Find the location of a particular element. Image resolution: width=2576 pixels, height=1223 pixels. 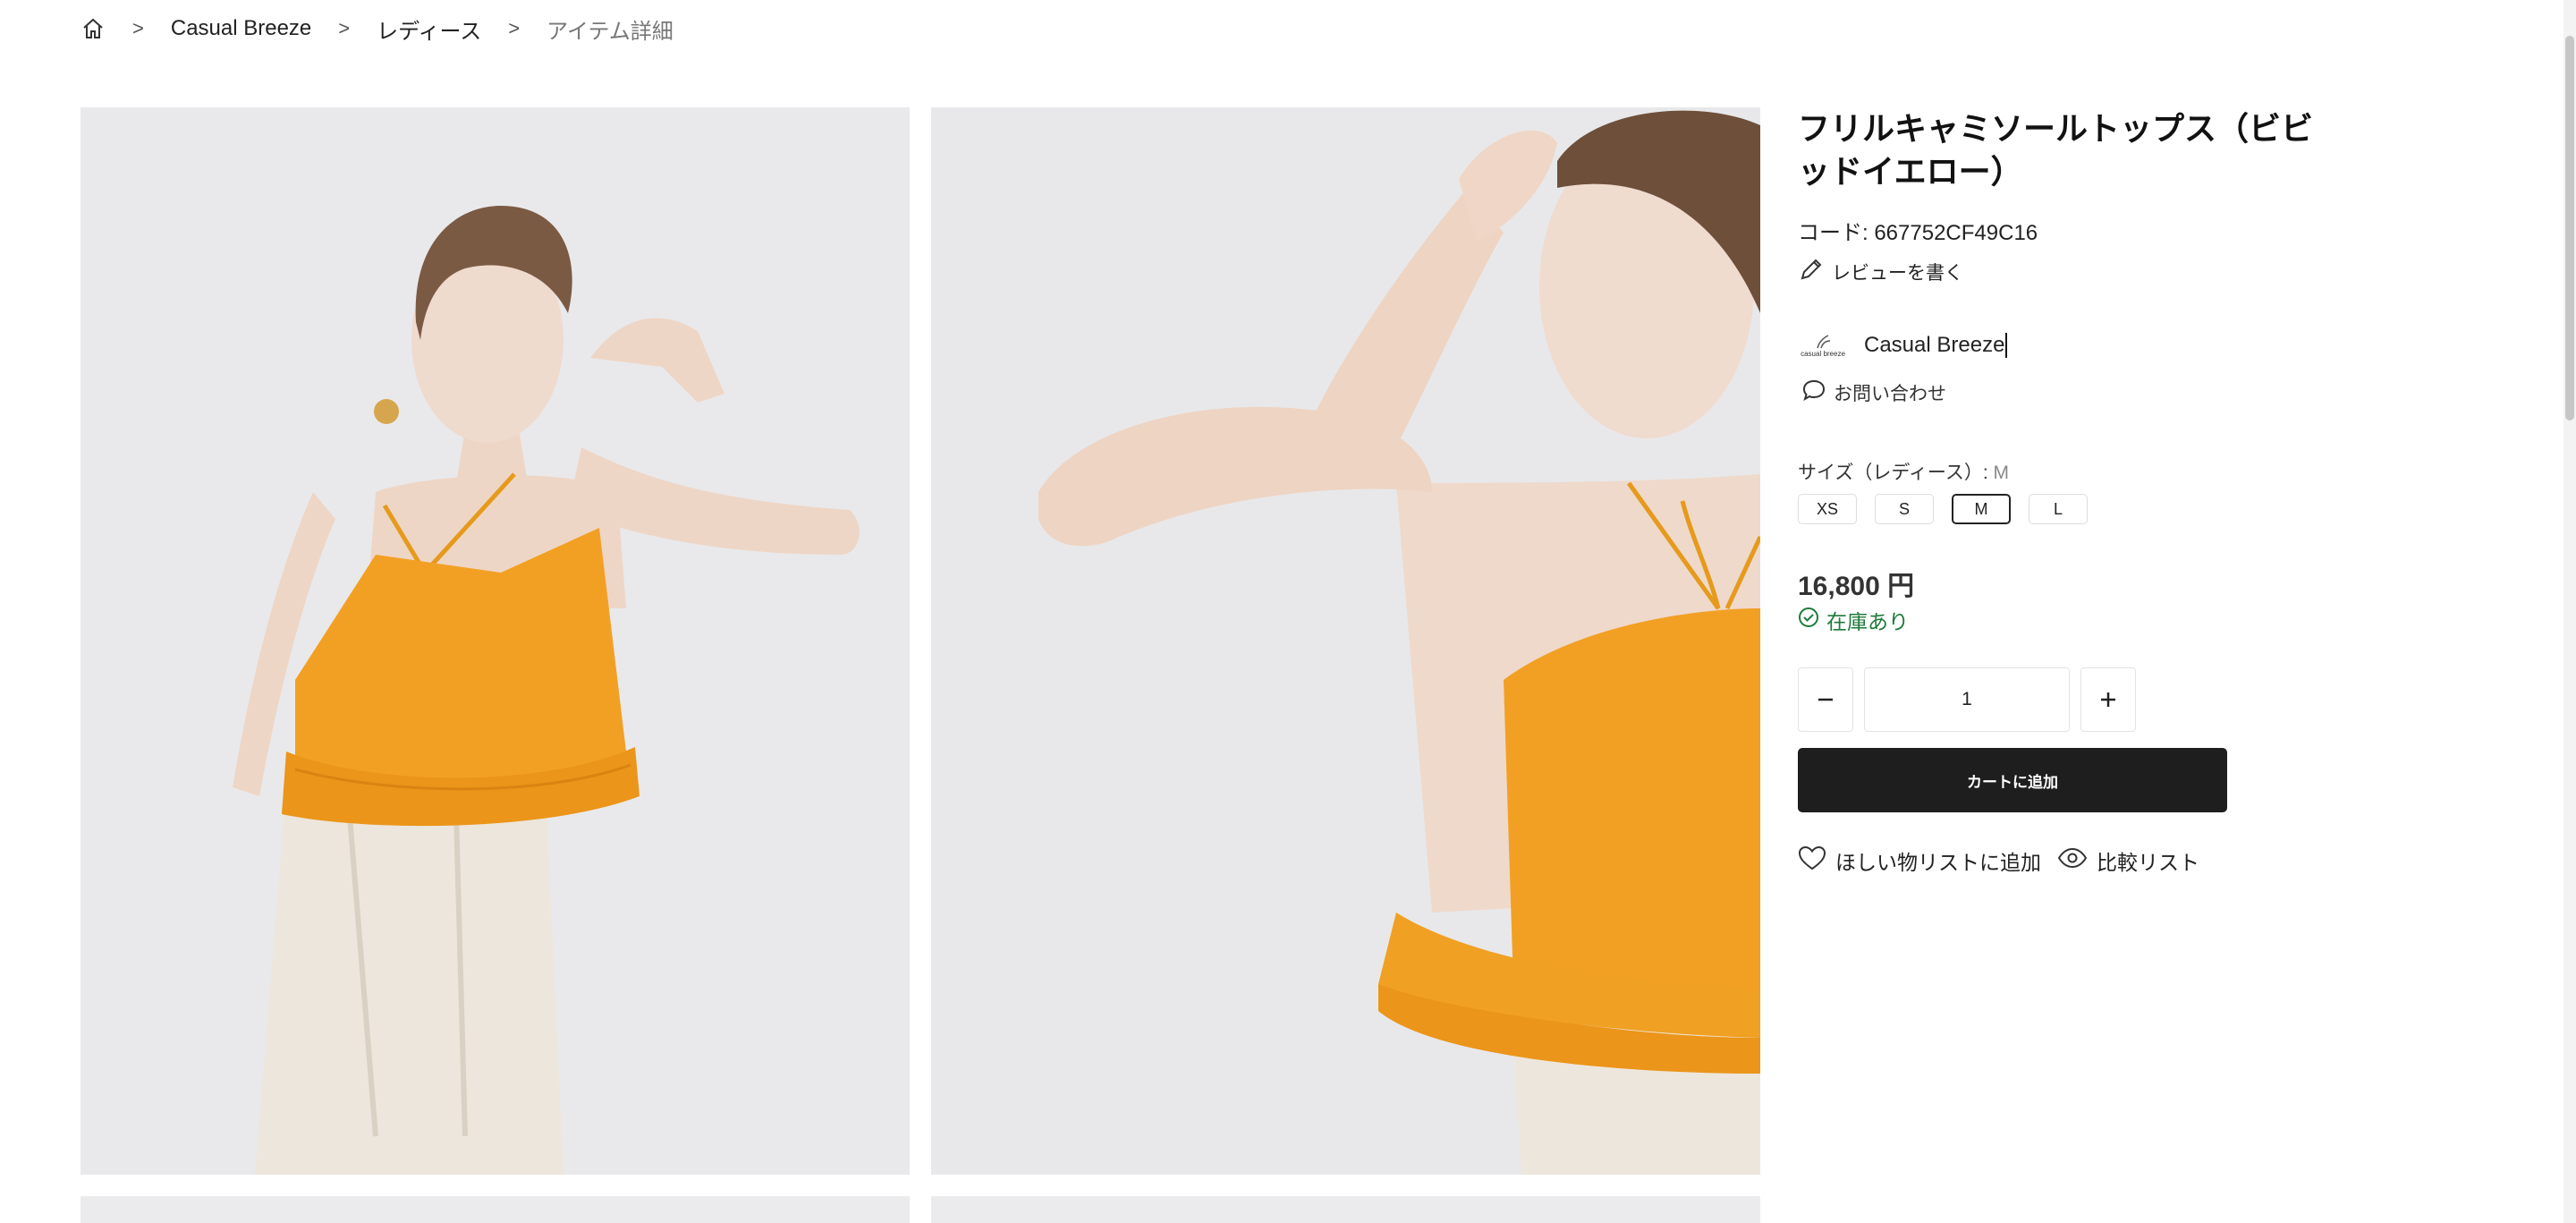

pencil-icon is located at coordinates (1811, 272).